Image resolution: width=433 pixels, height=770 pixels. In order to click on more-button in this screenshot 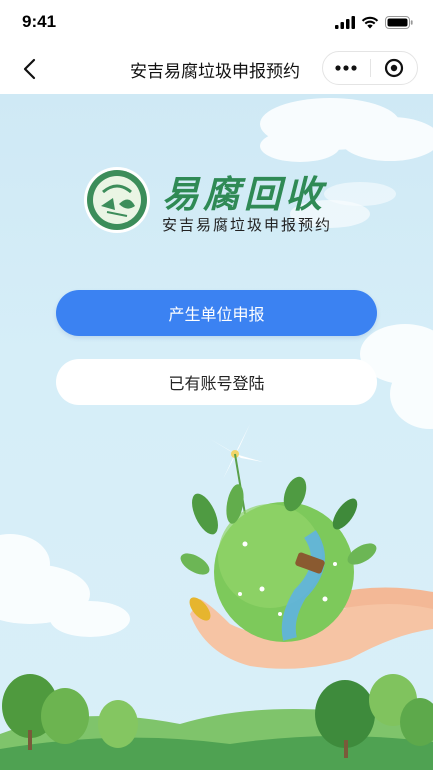, I will do `click(346, 68)`.